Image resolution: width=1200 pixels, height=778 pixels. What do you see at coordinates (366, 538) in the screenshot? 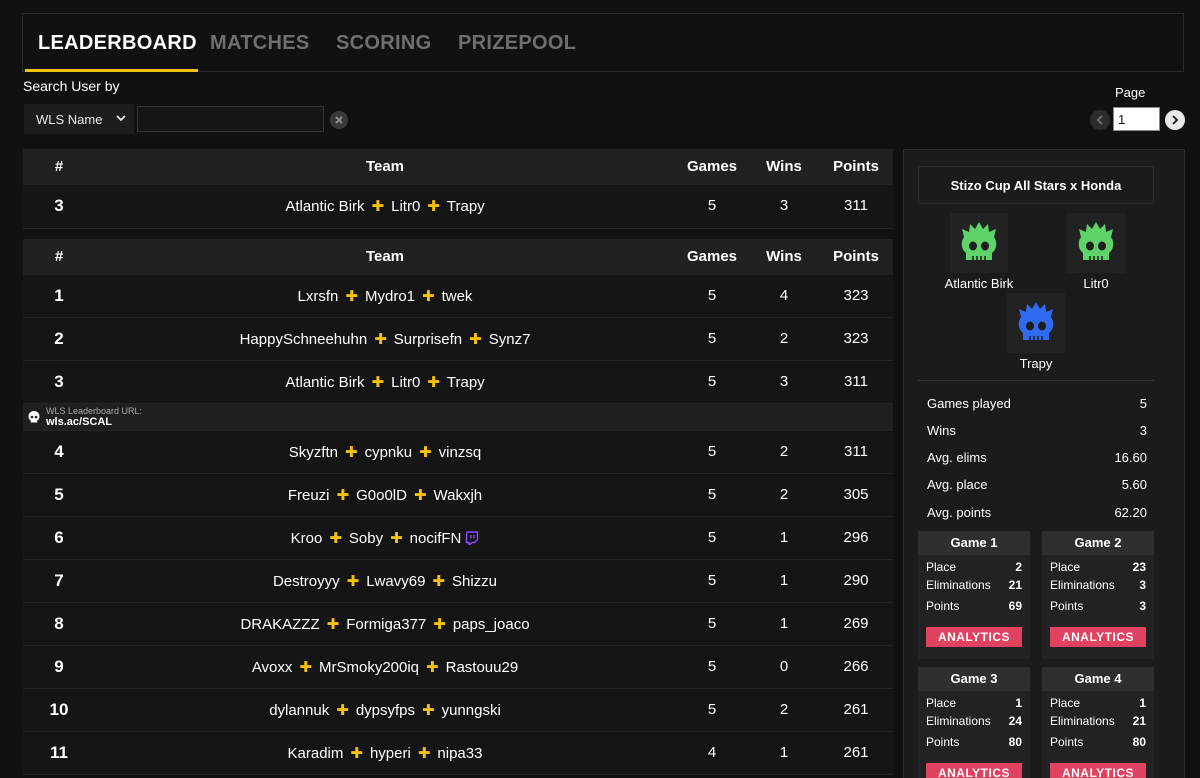
I see `player-name: Soby` at bounding box center [366, 538].